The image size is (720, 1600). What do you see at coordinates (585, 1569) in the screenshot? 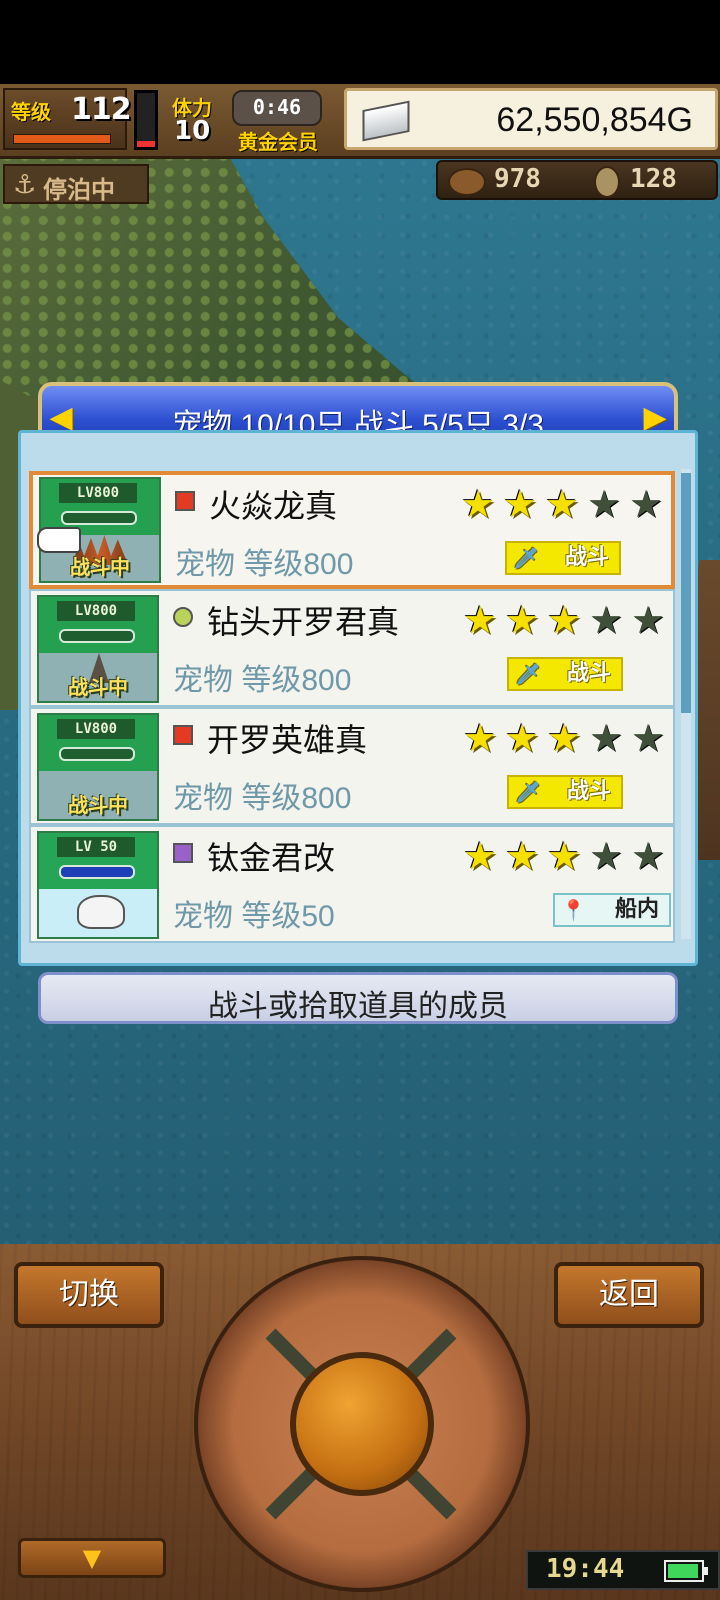
I see `clock-time: 19:44` at bounding box center [585, 1569].